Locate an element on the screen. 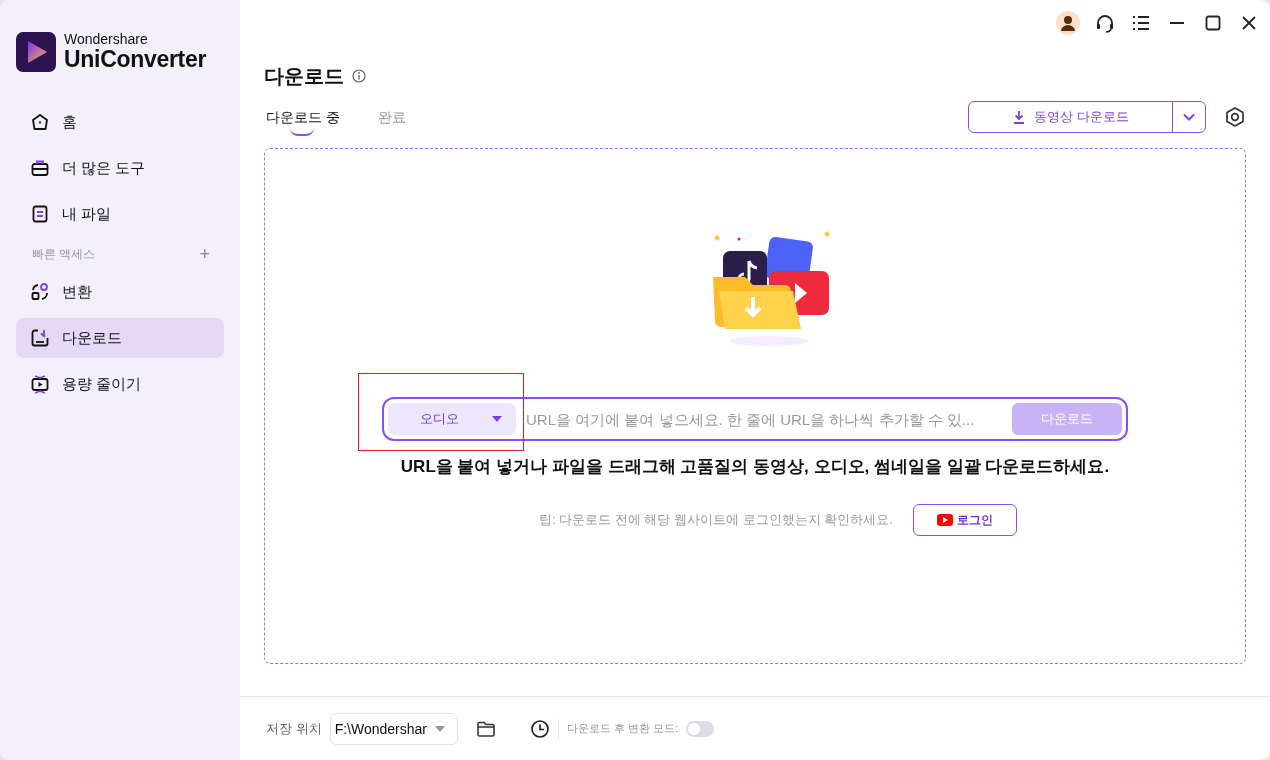  sidebar-item: 내 파일 is located at coordinates (120, 214).